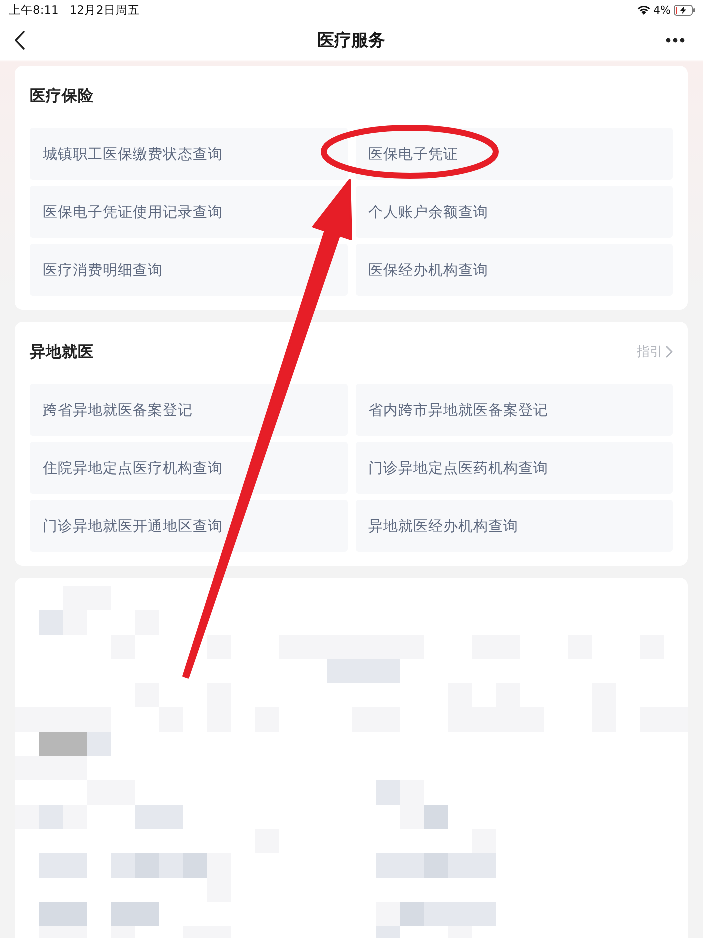  What do you see at coordinates (514, 270) in the screenshot?
I see `service-item: 医保经办机构查询` at bounding box center [514, 270].